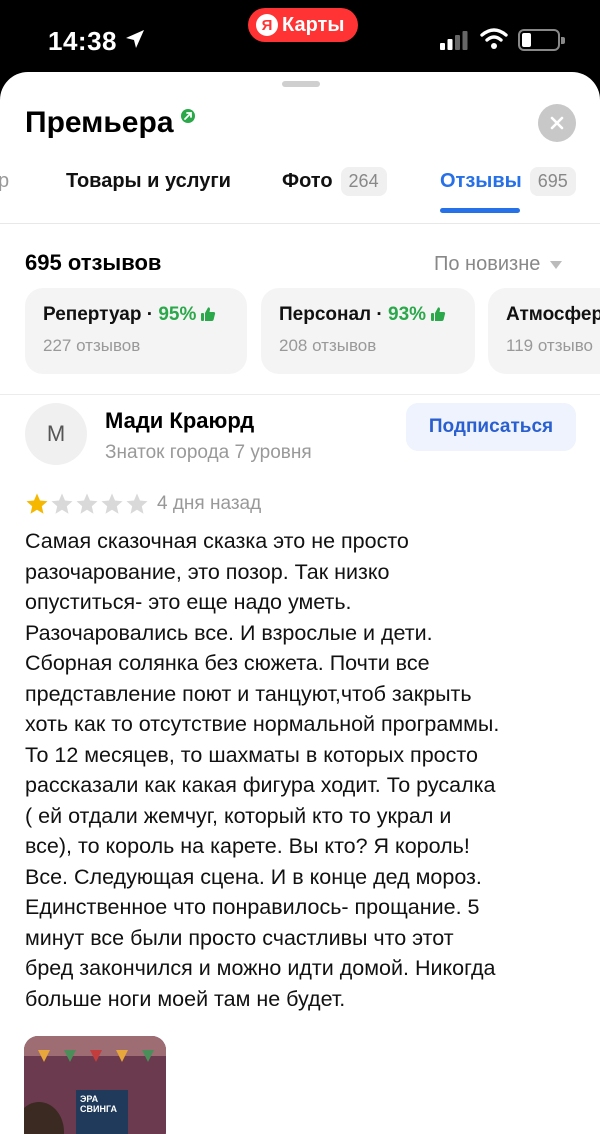 This screenshot has width=600, height=1134. What do you see at coordinates (300, 394) in the screenshot?
I see `section-divider` at bounding box center [300, 394].